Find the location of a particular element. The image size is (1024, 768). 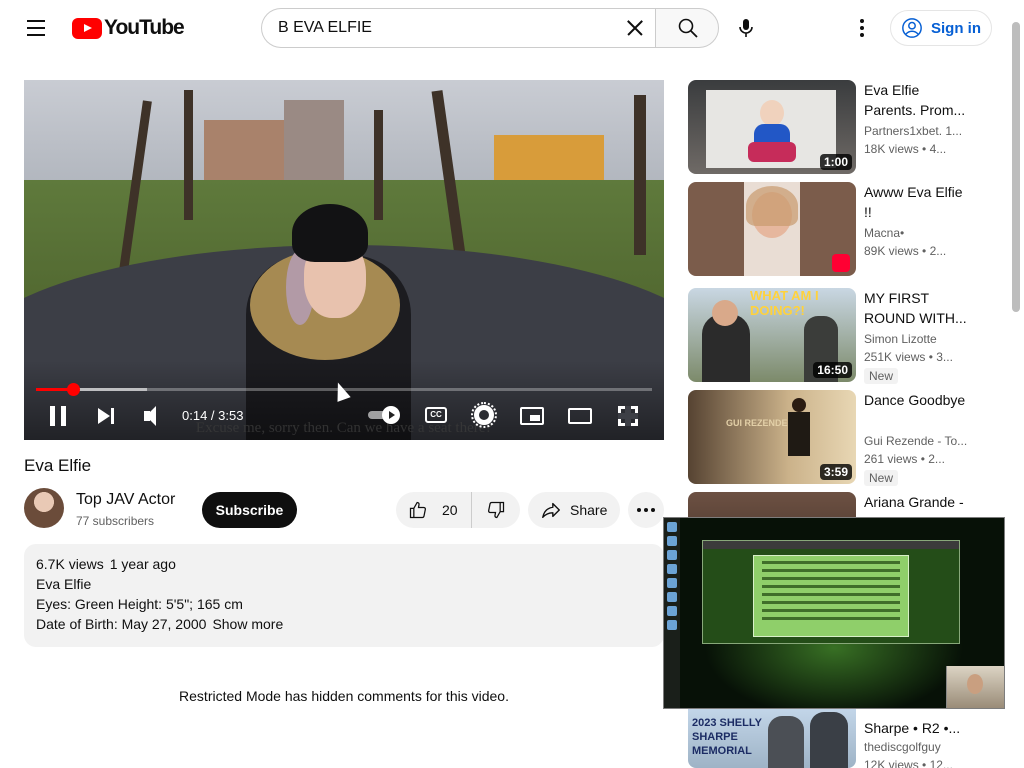

channel-avatar is located at coordinates (44, 508).